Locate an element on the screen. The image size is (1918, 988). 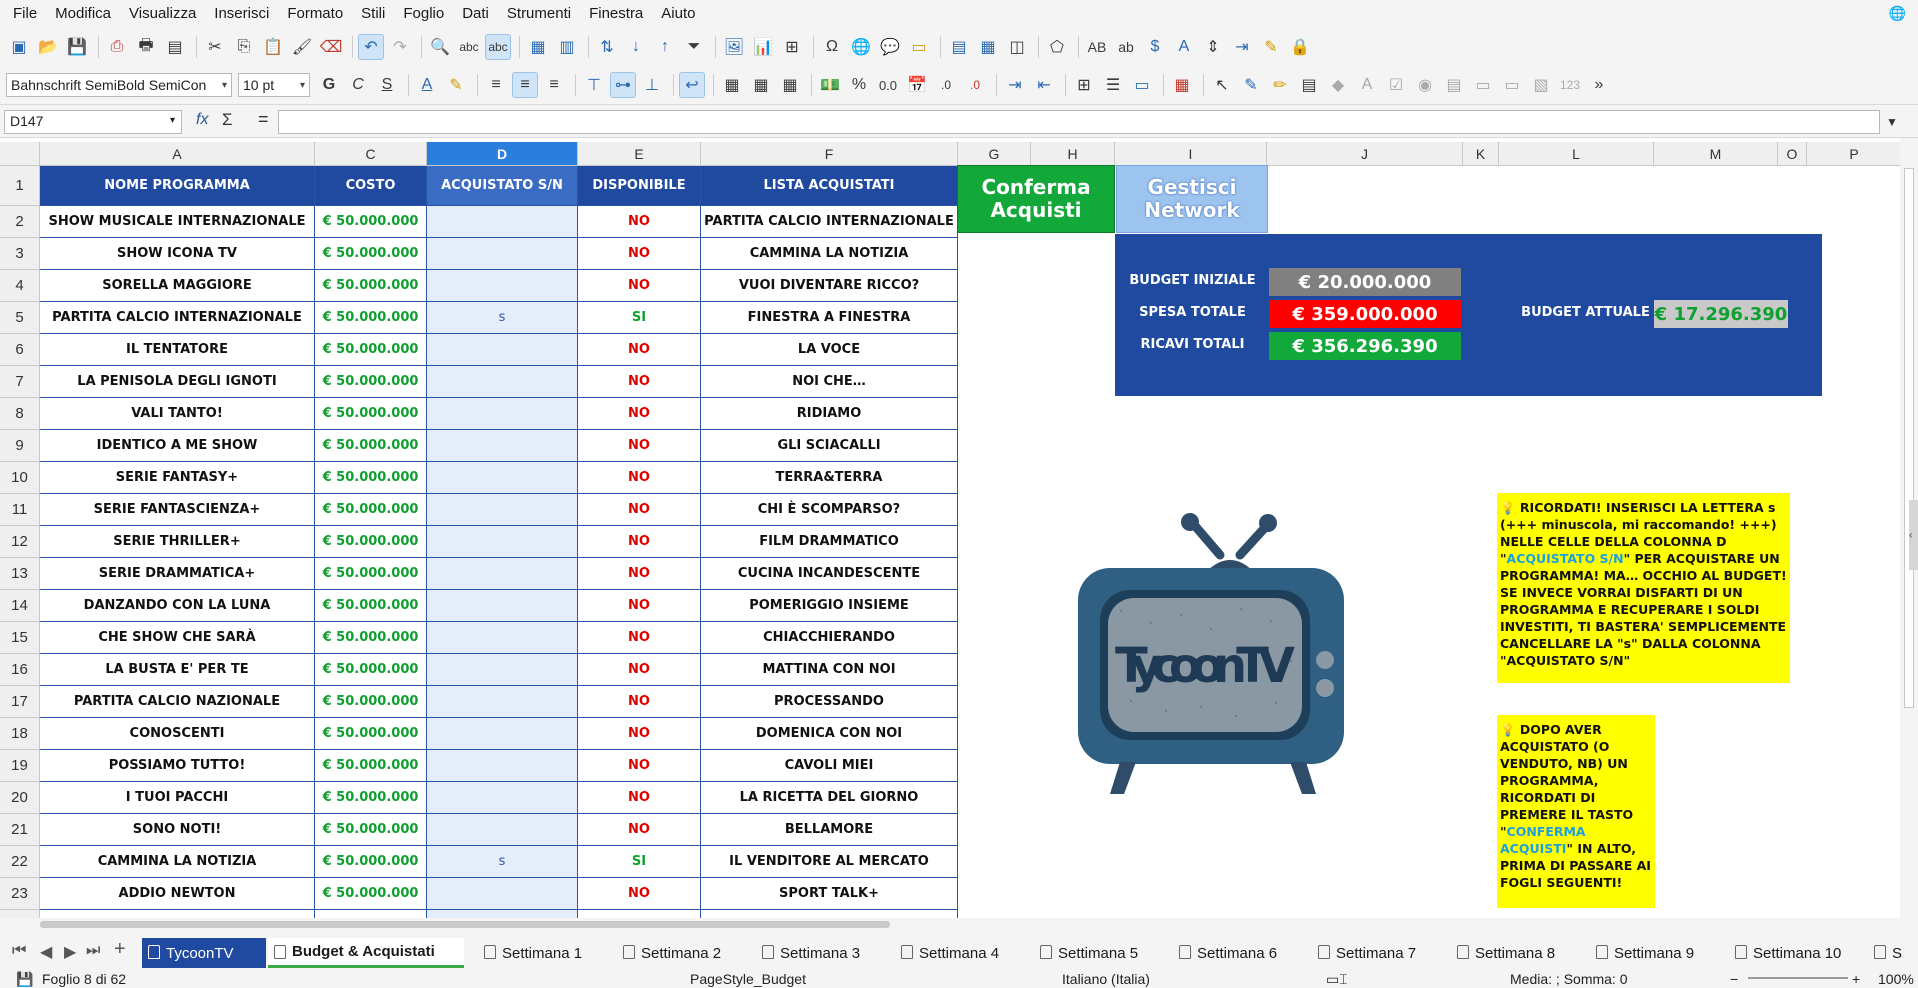
nome-programma-cell: CAMMINA LA NOTIZIA is located at coordinates (177, 862).